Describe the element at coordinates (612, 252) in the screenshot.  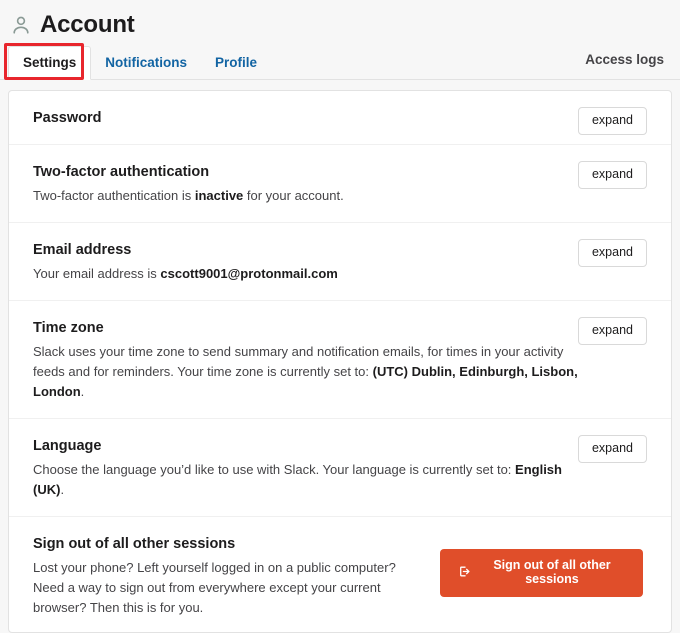
I see `expand-button-email-address: expand` at that location.